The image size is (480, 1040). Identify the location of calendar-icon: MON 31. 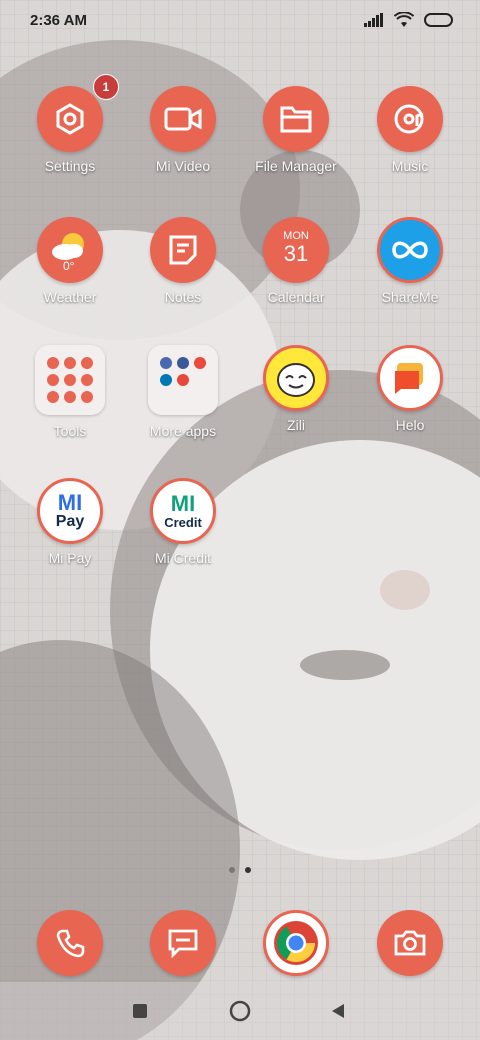
(296, 250).